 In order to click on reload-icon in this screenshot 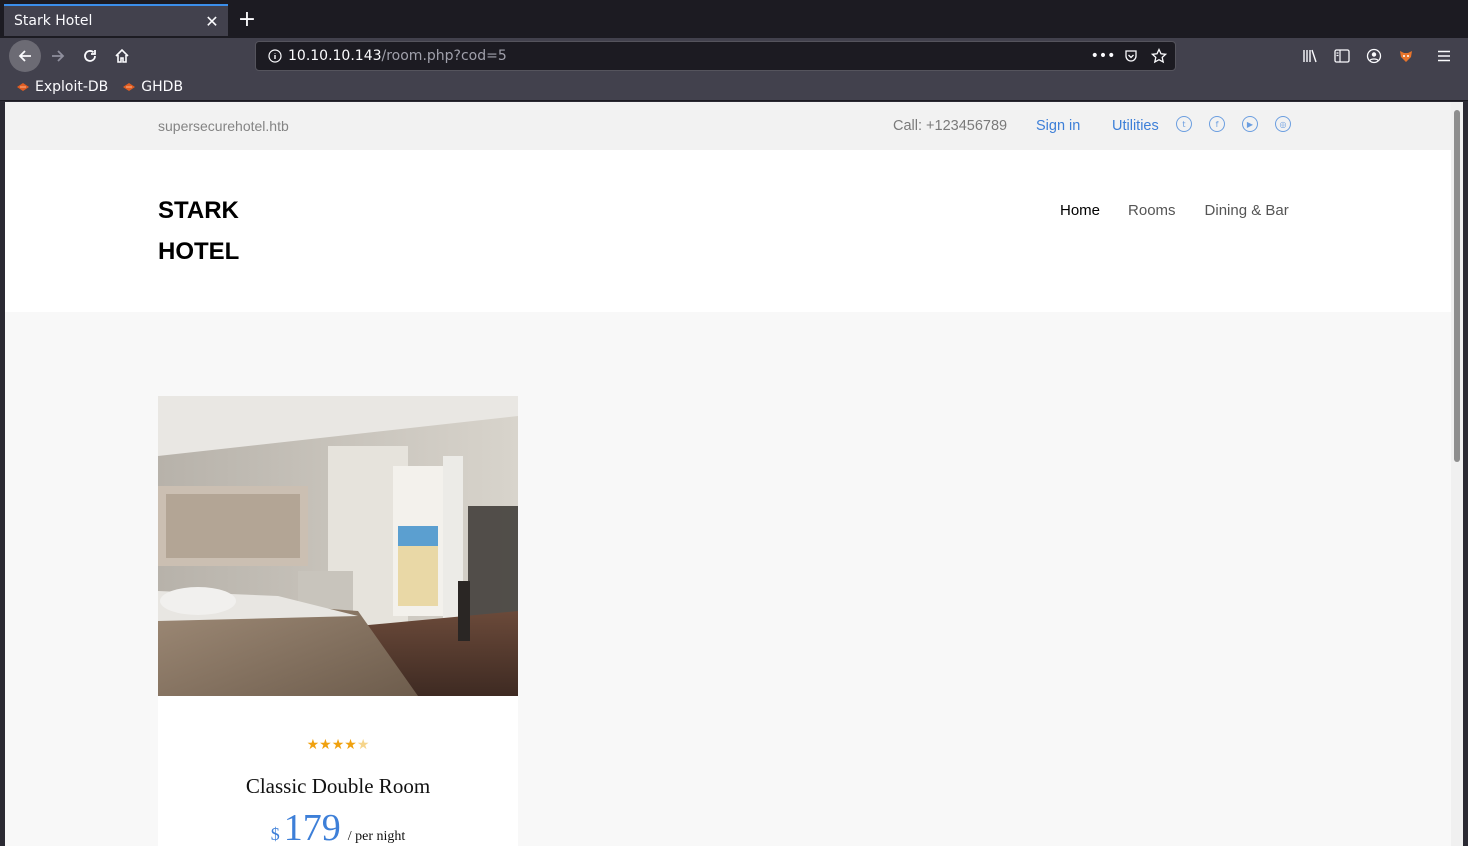, I will do `click(90, 56)`.